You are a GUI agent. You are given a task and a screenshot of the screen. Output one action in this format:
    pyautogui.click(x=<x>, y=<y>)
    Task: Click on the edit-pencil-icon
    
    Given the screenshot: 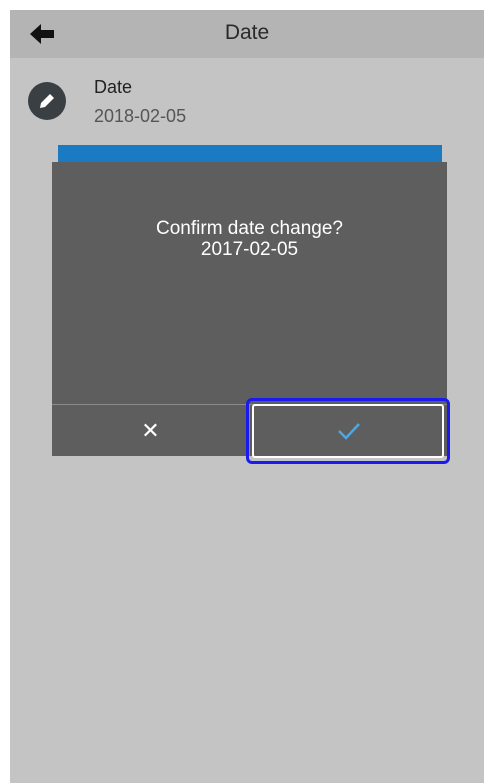 What is the action you would take?
    pyautogui.click(x=47, y=101)
    